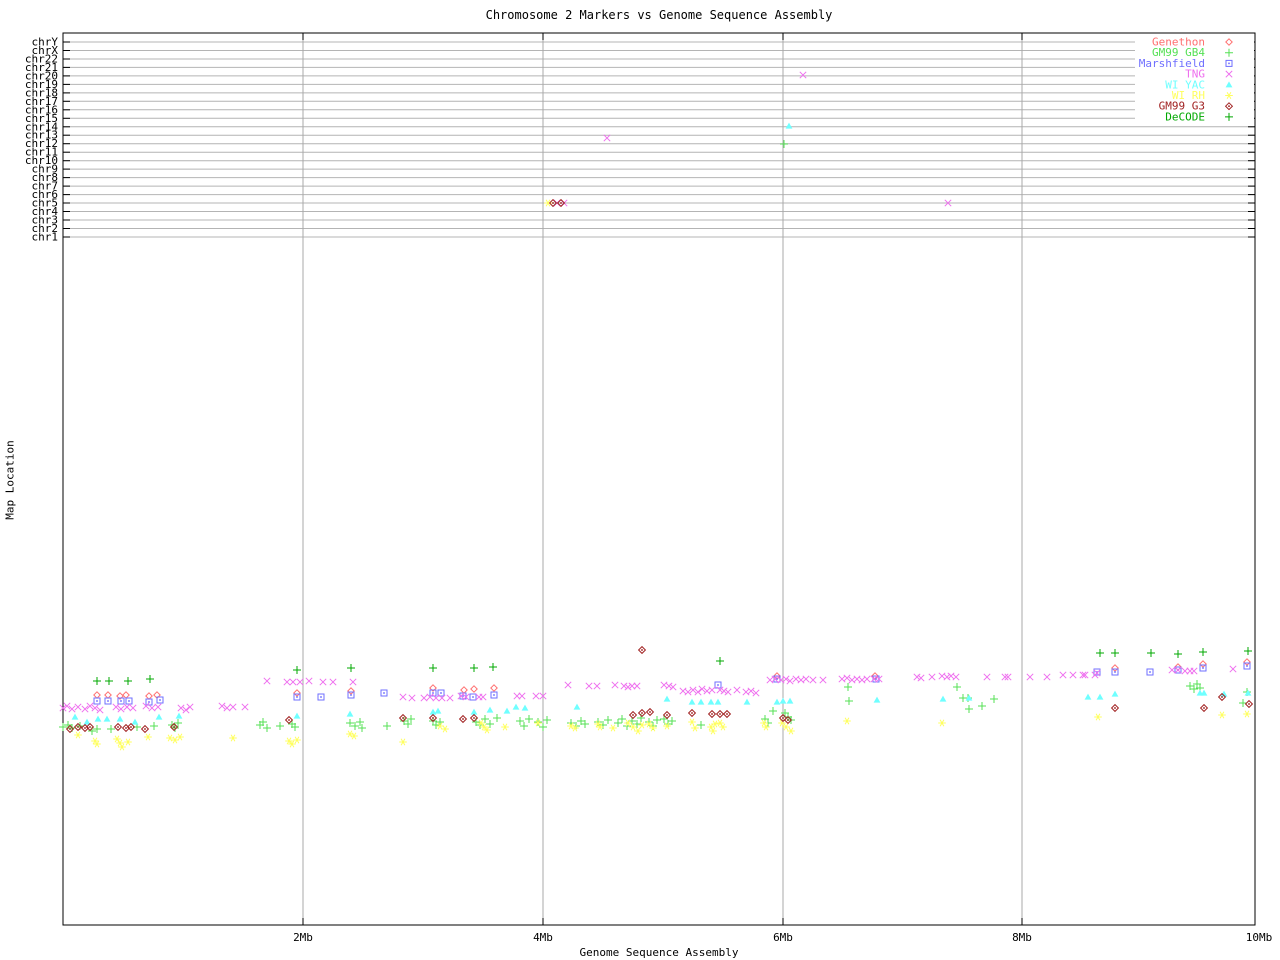  Describe the element at coordinates (1185, 116) in the screenshot. I see `legend-label-decode: DeCODE` at that location.